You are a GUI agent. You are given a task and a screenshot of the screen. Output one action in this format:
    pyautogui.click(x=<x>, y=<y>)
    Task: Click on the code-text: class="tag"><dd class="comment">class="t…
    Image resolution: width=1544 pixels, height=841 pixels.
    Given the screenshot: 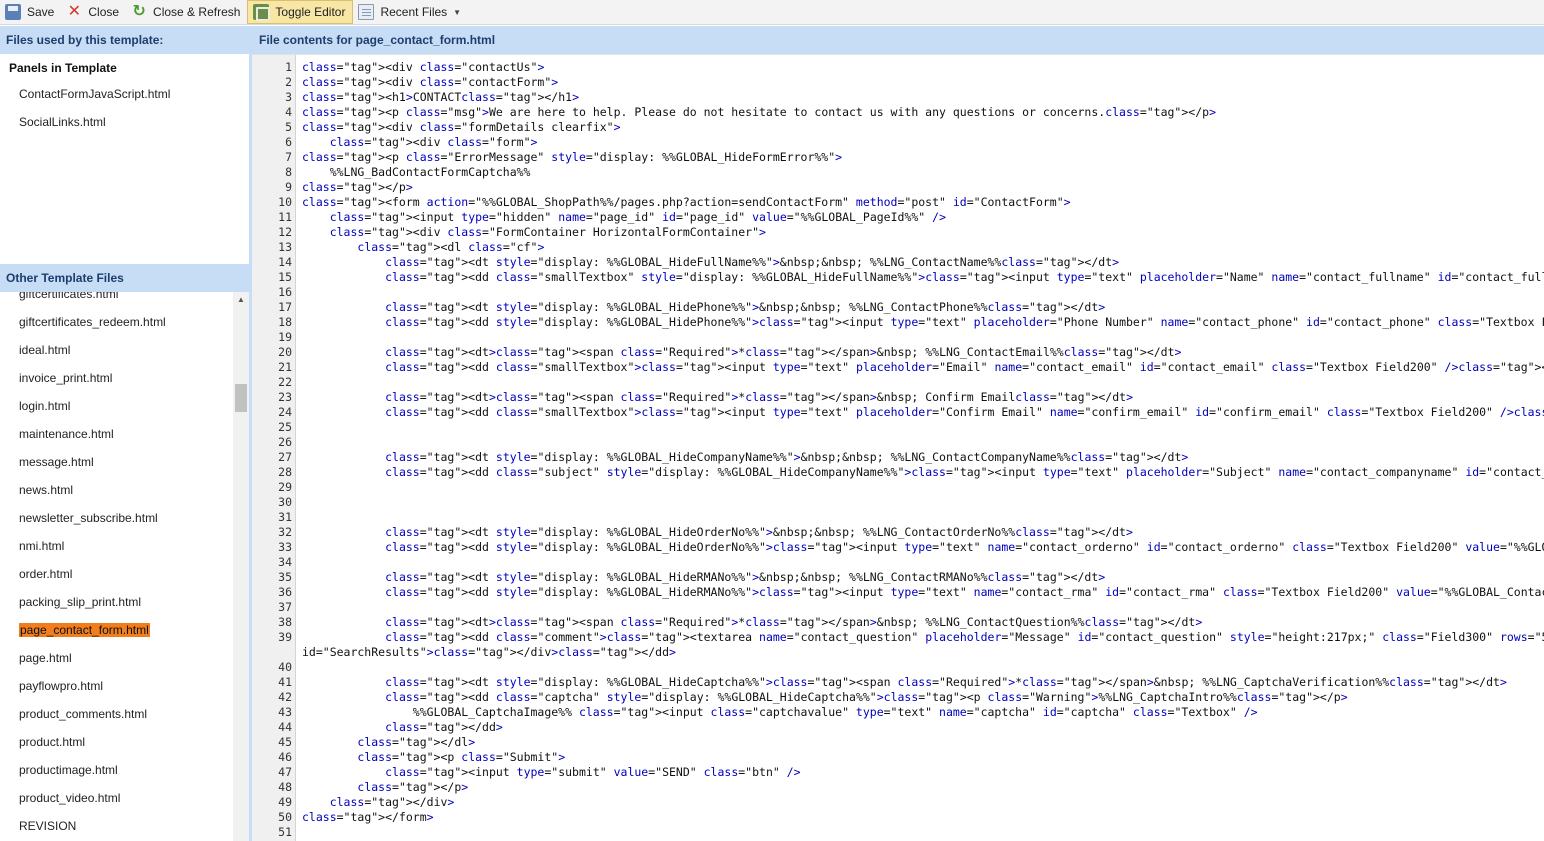 What is the action you would take?
    pyautogui.click(x=964, y=637)
    